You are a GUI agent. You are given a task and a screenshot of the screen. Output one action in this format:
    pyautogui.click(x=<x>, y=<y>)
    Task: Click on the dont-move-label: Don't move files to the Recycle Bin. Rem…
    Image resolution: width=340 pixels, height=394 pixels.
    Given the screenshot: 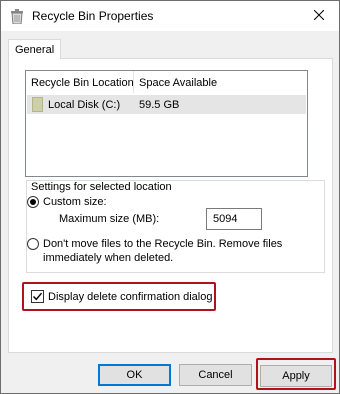 What is the action you would take?
    pyautogui.click(x=163, y=244)
    